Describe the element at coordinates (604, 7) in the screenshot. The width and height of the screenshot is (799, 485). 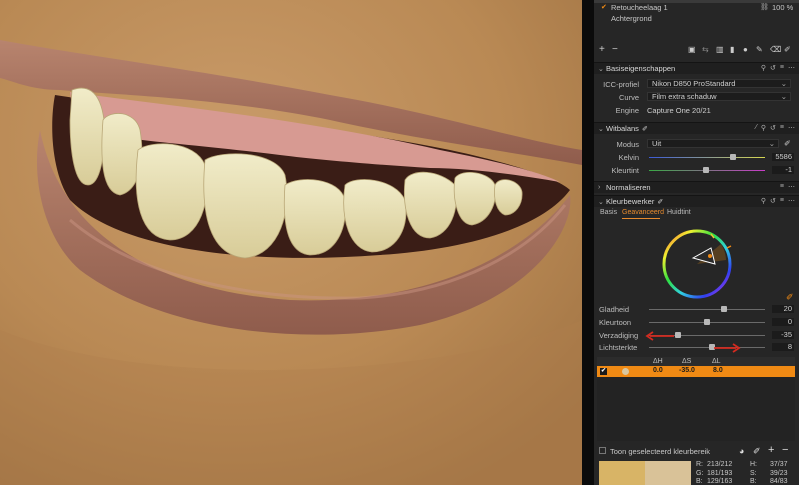
I see `layer-check-icon: ✔` at that location.